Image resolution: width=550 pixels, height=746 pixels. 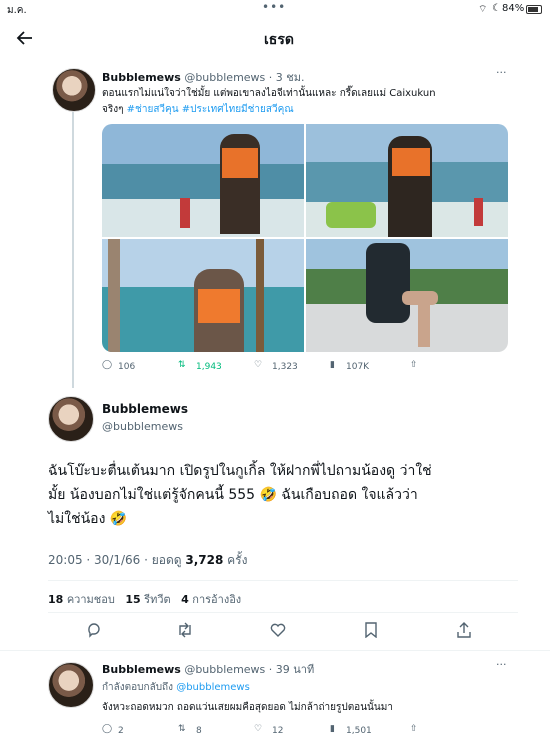 I want to click on tweet-time: · 39 นาที, so click(x=291, y=669).